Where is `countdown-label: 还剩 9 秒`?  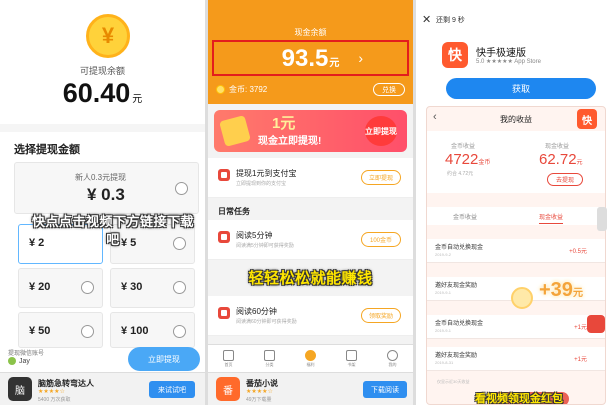
countdown-label: 还剩 9 秒 is located at coordinates (450, 20).